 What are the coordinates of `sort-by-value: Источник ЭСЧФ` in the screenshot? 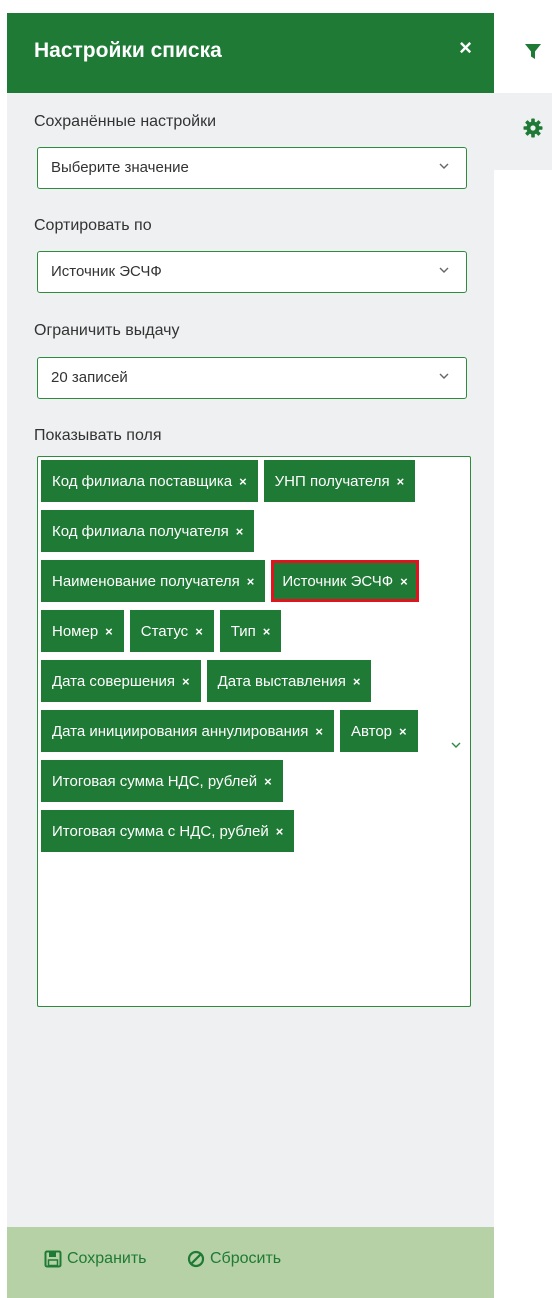 It's located at (106, 271).